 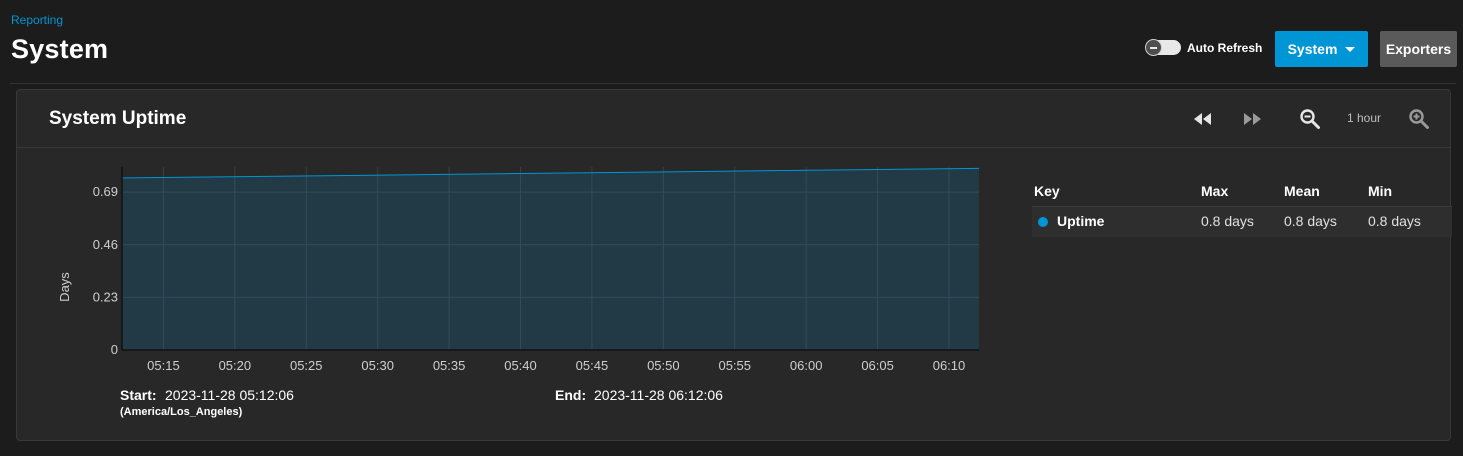 I want to click on x-tick-label: 05:30, so click(x=377, y=365).